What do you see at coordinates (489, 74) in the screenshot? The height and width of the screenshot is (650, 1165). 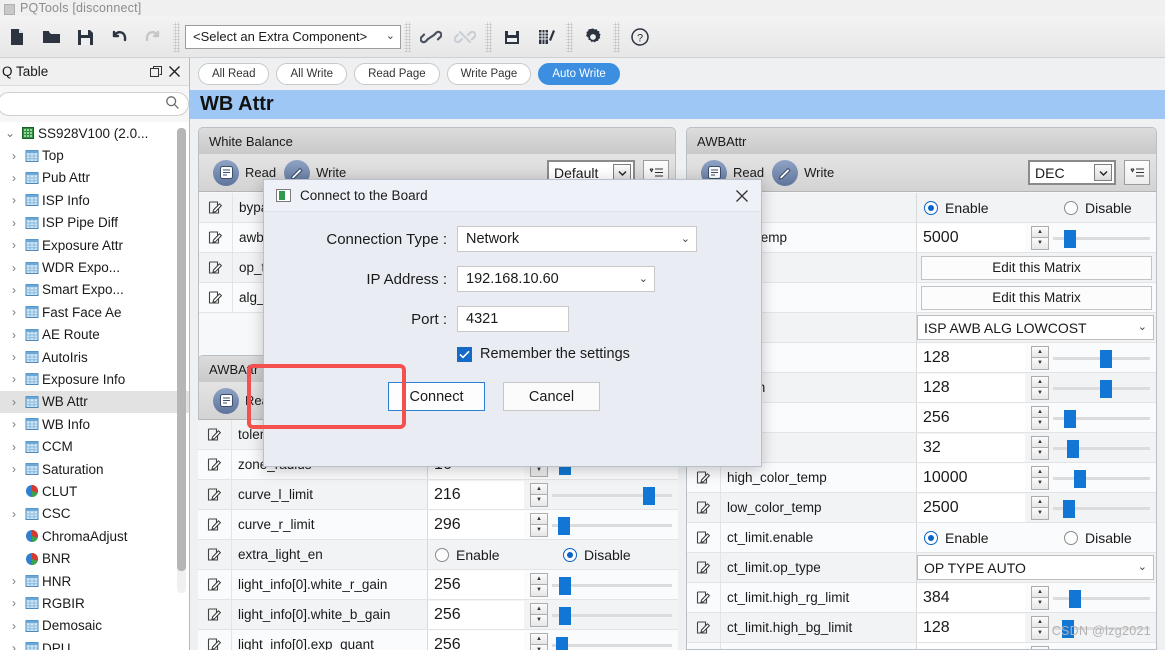 I see `tab-write-page: Write Page` at bounding box center [489, 74].